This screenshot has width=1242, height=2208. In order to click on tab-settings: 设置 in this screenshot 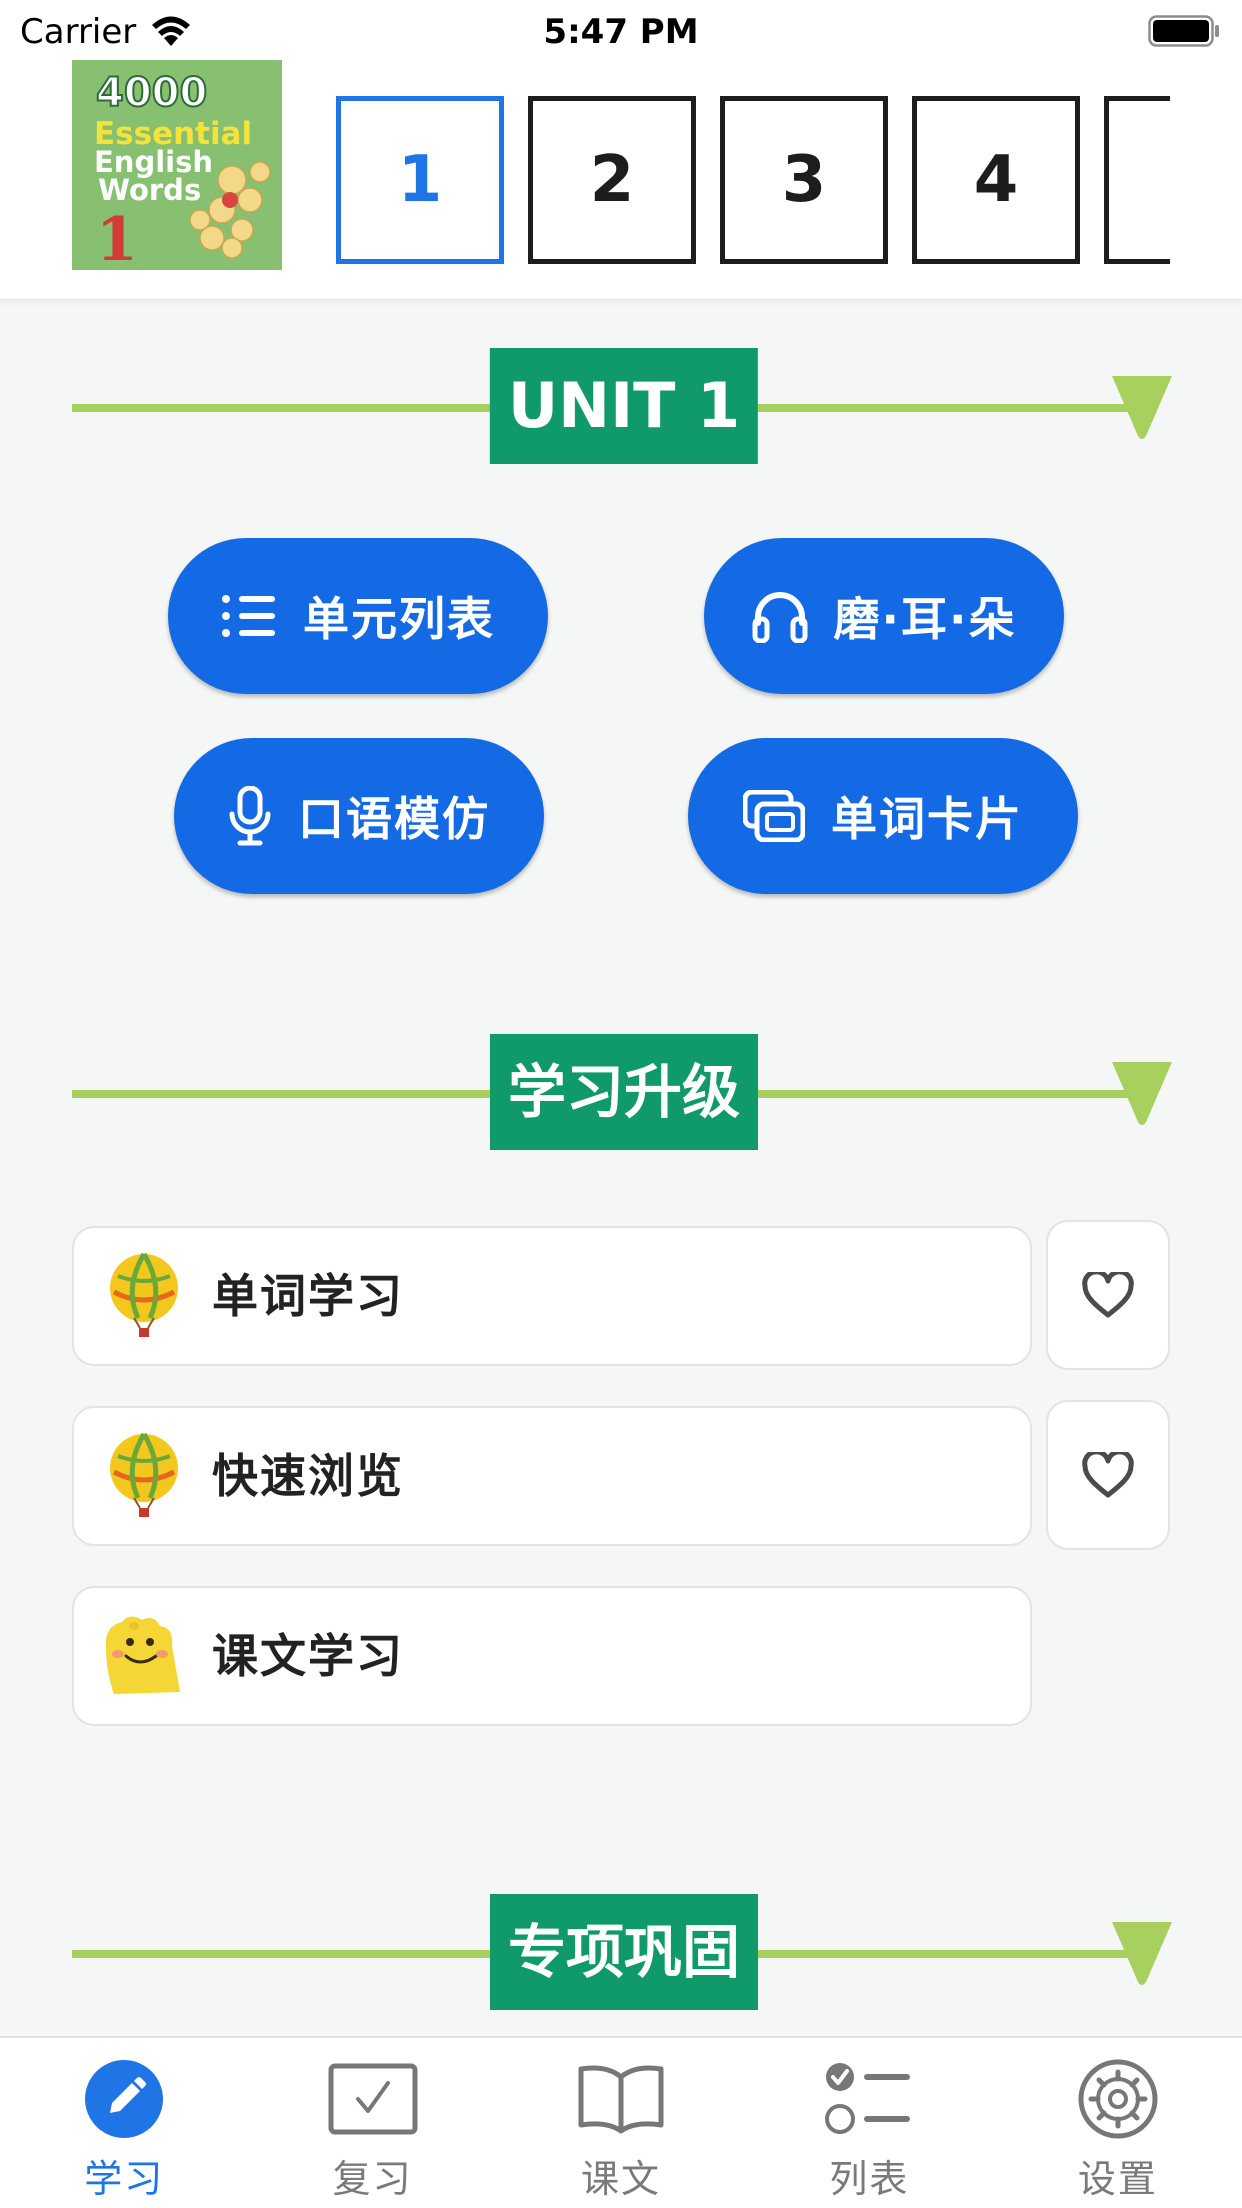, I will do `click(1118, 2123)`.